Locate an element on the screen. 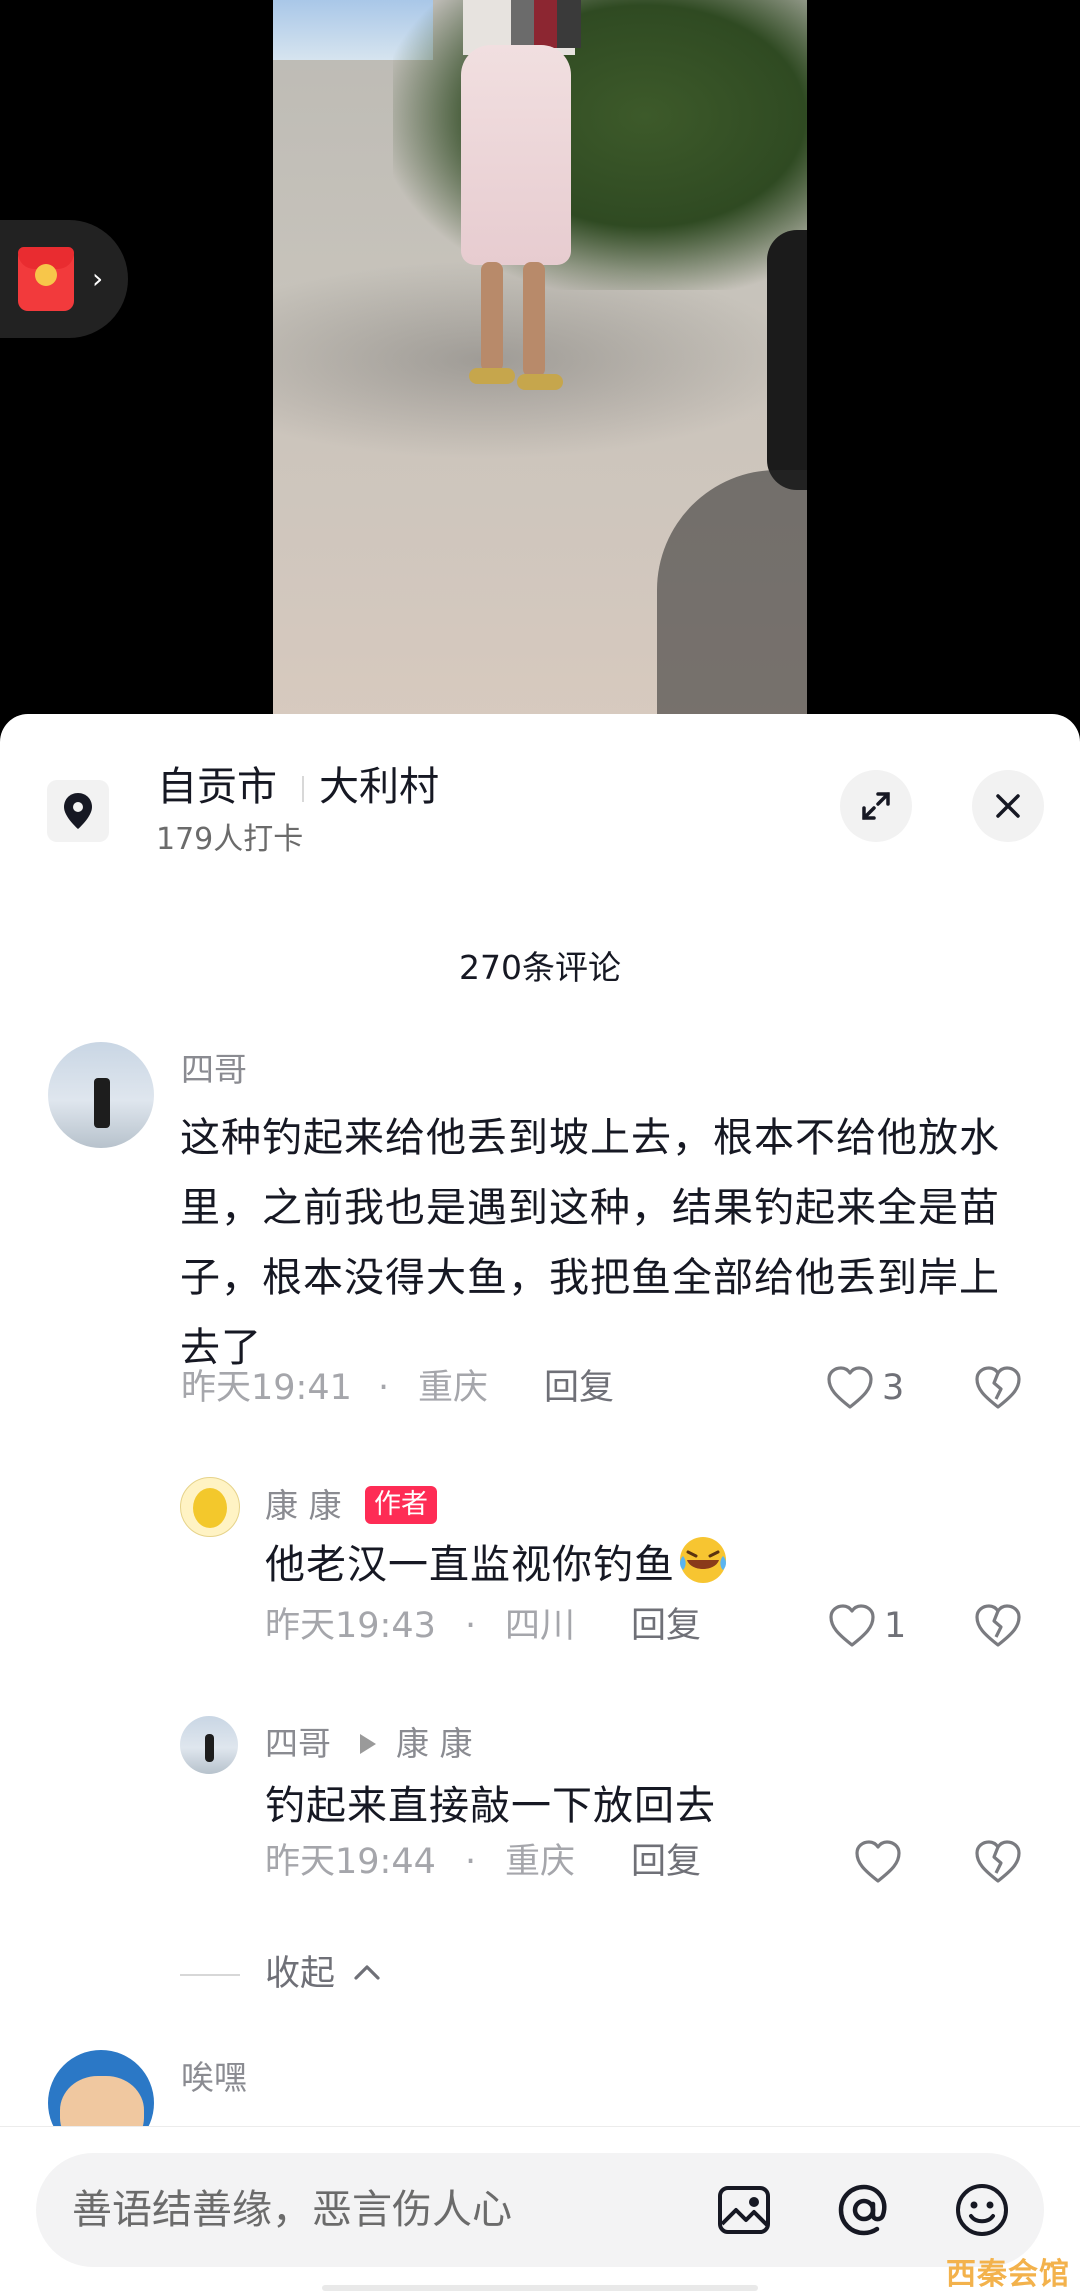  comment-username: 唉嘿 is located at coordinates (214, 2078).